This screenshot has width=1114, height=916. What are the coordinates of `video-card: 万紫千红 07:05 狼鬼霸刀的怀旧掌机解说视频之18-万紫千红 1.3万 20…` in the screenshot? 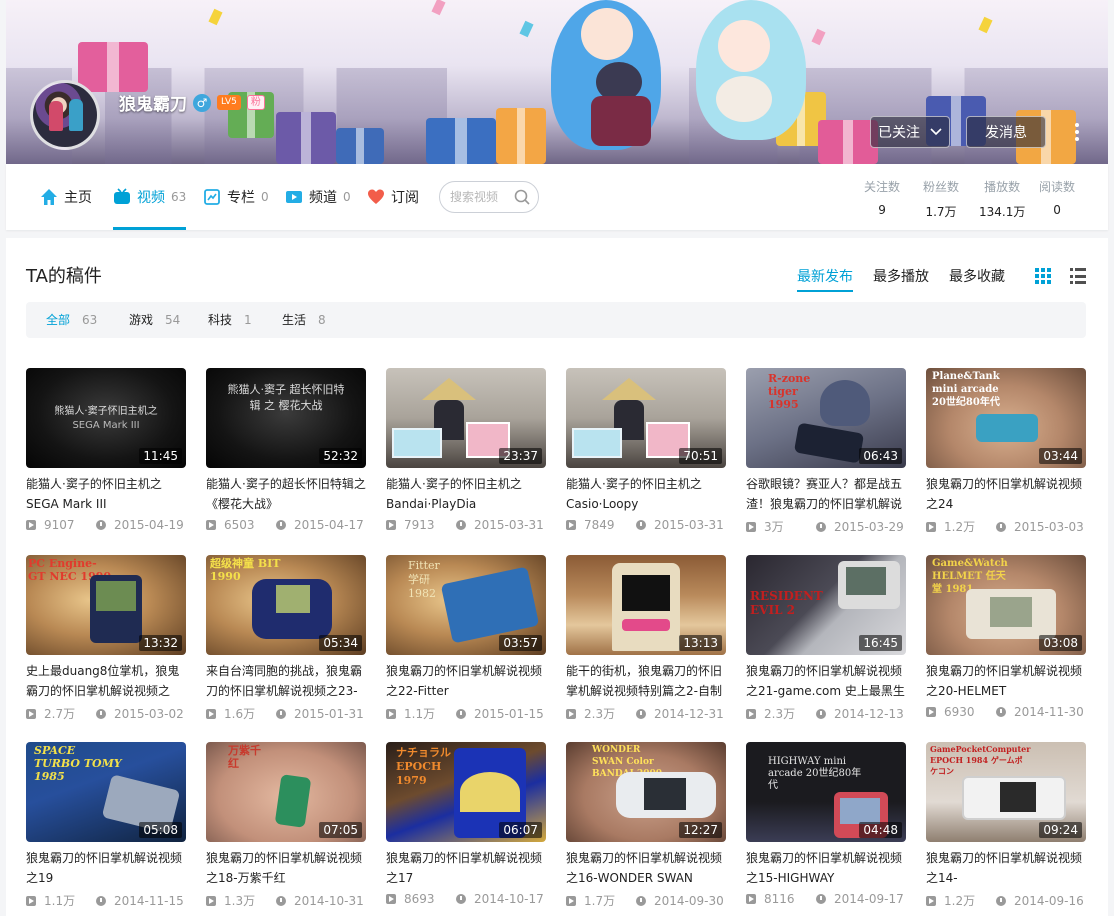 It's located at (286, 827).